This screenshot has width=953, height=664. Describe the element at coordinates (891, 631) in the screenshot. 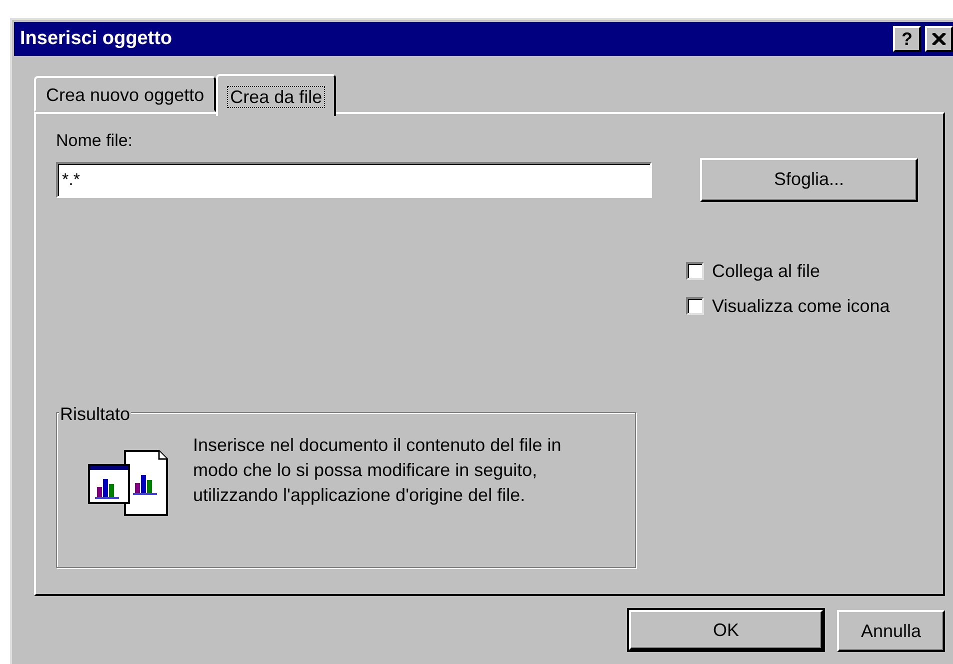

I see `dialog-button: Annulla` at that location.